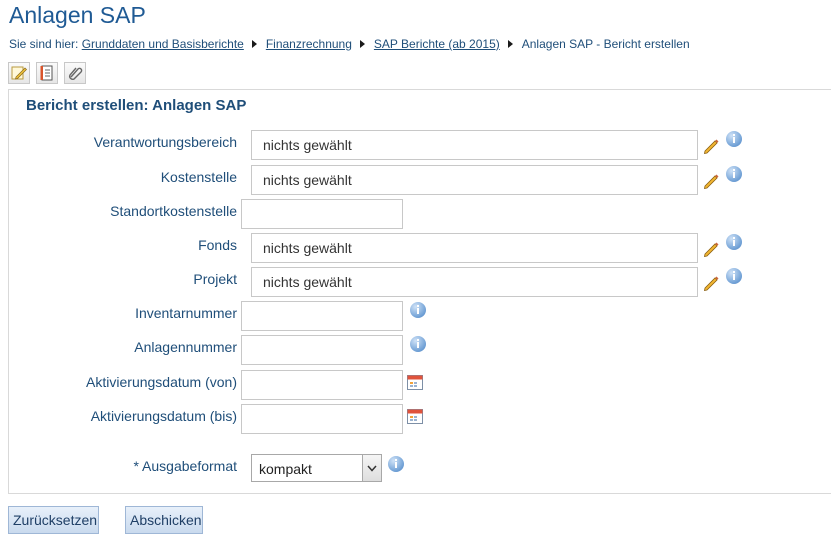 This screenshot has width=831, height=548. I want to click on toolbar, so click(47, 73).